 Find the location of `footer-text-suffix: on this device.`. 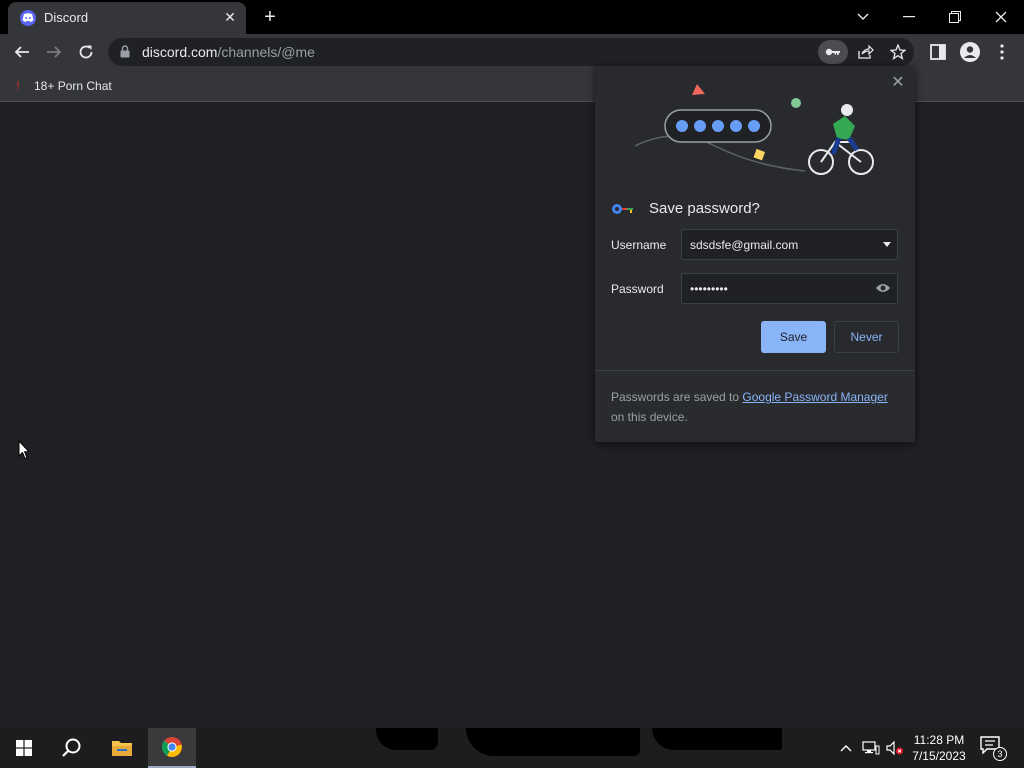

footer-text-suffix: on this device. is located at coordinates (649, 417).